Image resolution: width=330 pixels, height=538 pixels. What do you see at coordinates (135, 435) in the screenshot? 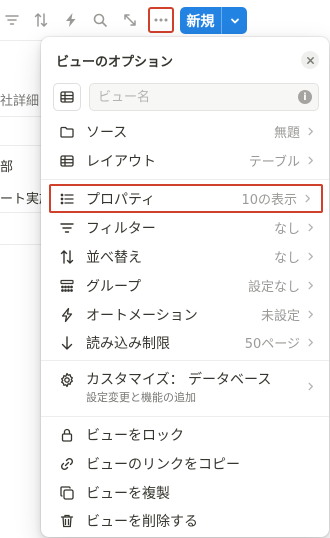
I see `menu-item-label: ビューをロック` at bounding box center [135, 435].